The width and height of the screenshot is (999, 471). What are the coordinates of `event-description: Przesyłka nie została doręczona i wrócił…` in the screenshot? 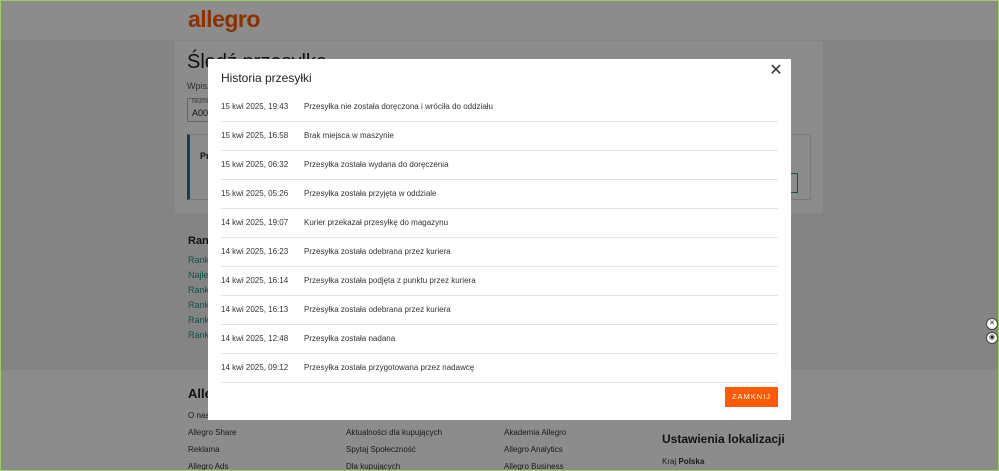 It's located at (398, 106).